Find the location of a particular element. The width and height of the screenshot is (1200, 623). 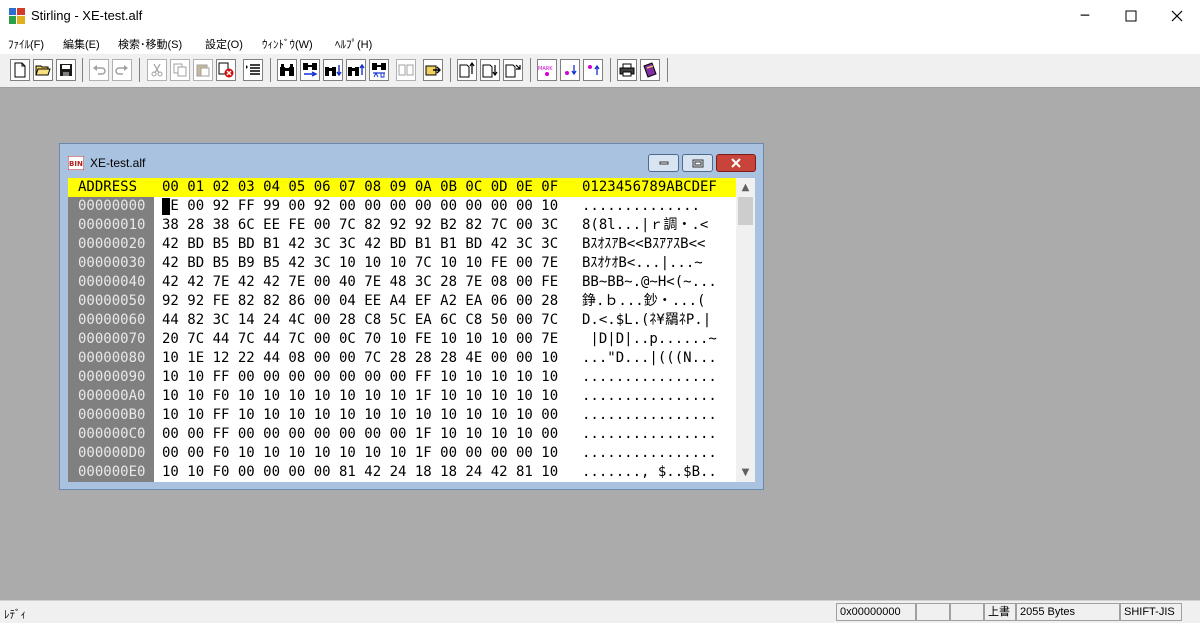

file-down-icon is located at coordinates (490, 71).